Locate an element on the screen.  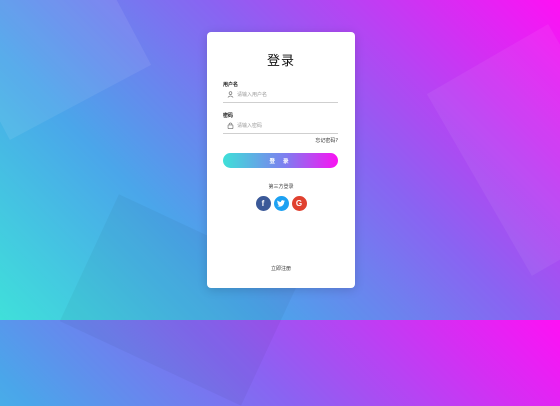
facebook-icon: f is located at coordinates (263, 203).